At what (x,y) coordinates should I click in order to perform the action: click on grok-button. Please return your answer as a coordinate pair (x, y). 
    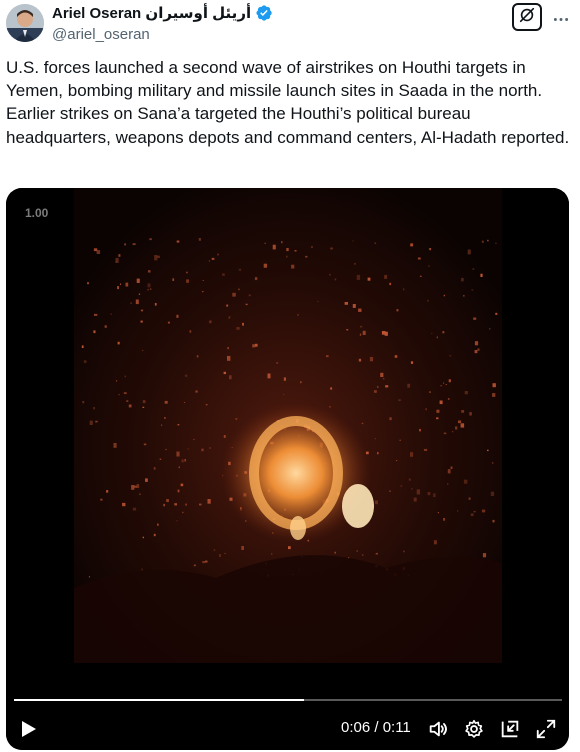
    Looking at the image, I should click on (527, 17).